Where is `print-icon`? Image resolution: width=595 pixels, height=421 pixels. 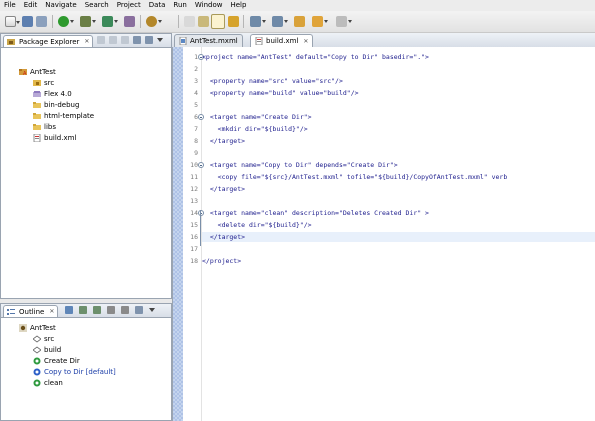 print-icon is located at coordinates (41, 21).